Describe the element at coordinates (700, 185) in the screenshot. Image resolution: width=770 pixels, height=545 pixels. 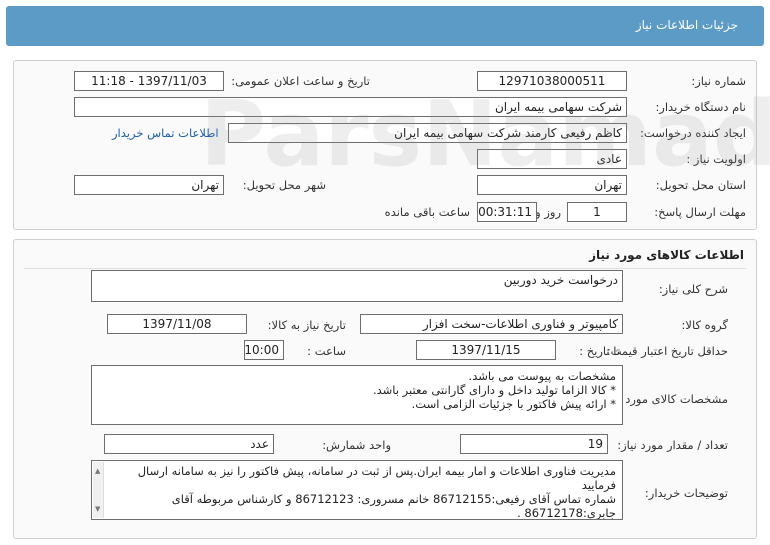
I see `province-label: استان محل تحویل:` at that location.